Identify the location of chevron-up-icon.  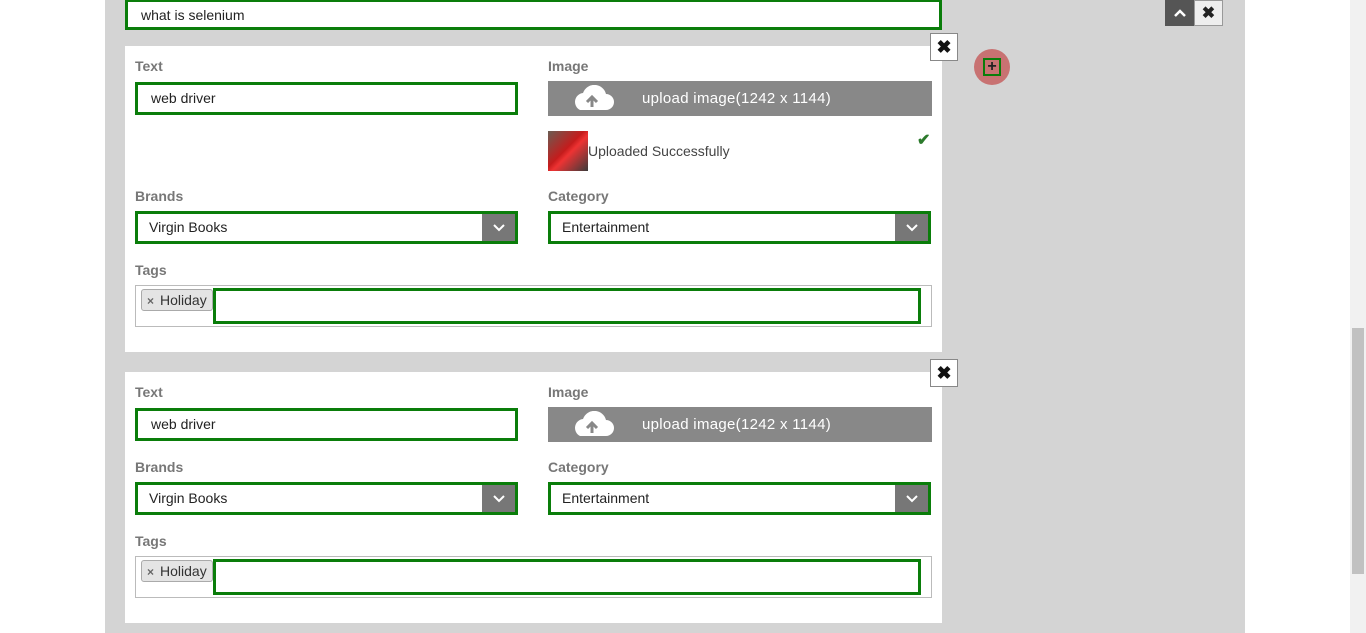
(1179, 12).